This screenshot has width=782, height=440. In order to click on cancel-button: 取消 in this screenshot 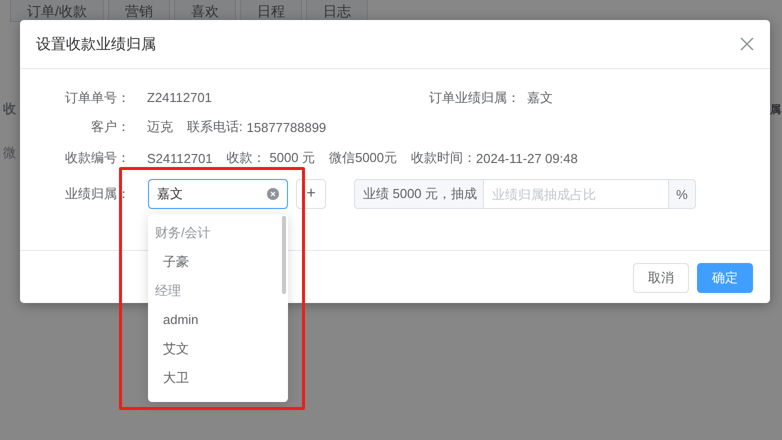, I will do `click(661, 278)`.